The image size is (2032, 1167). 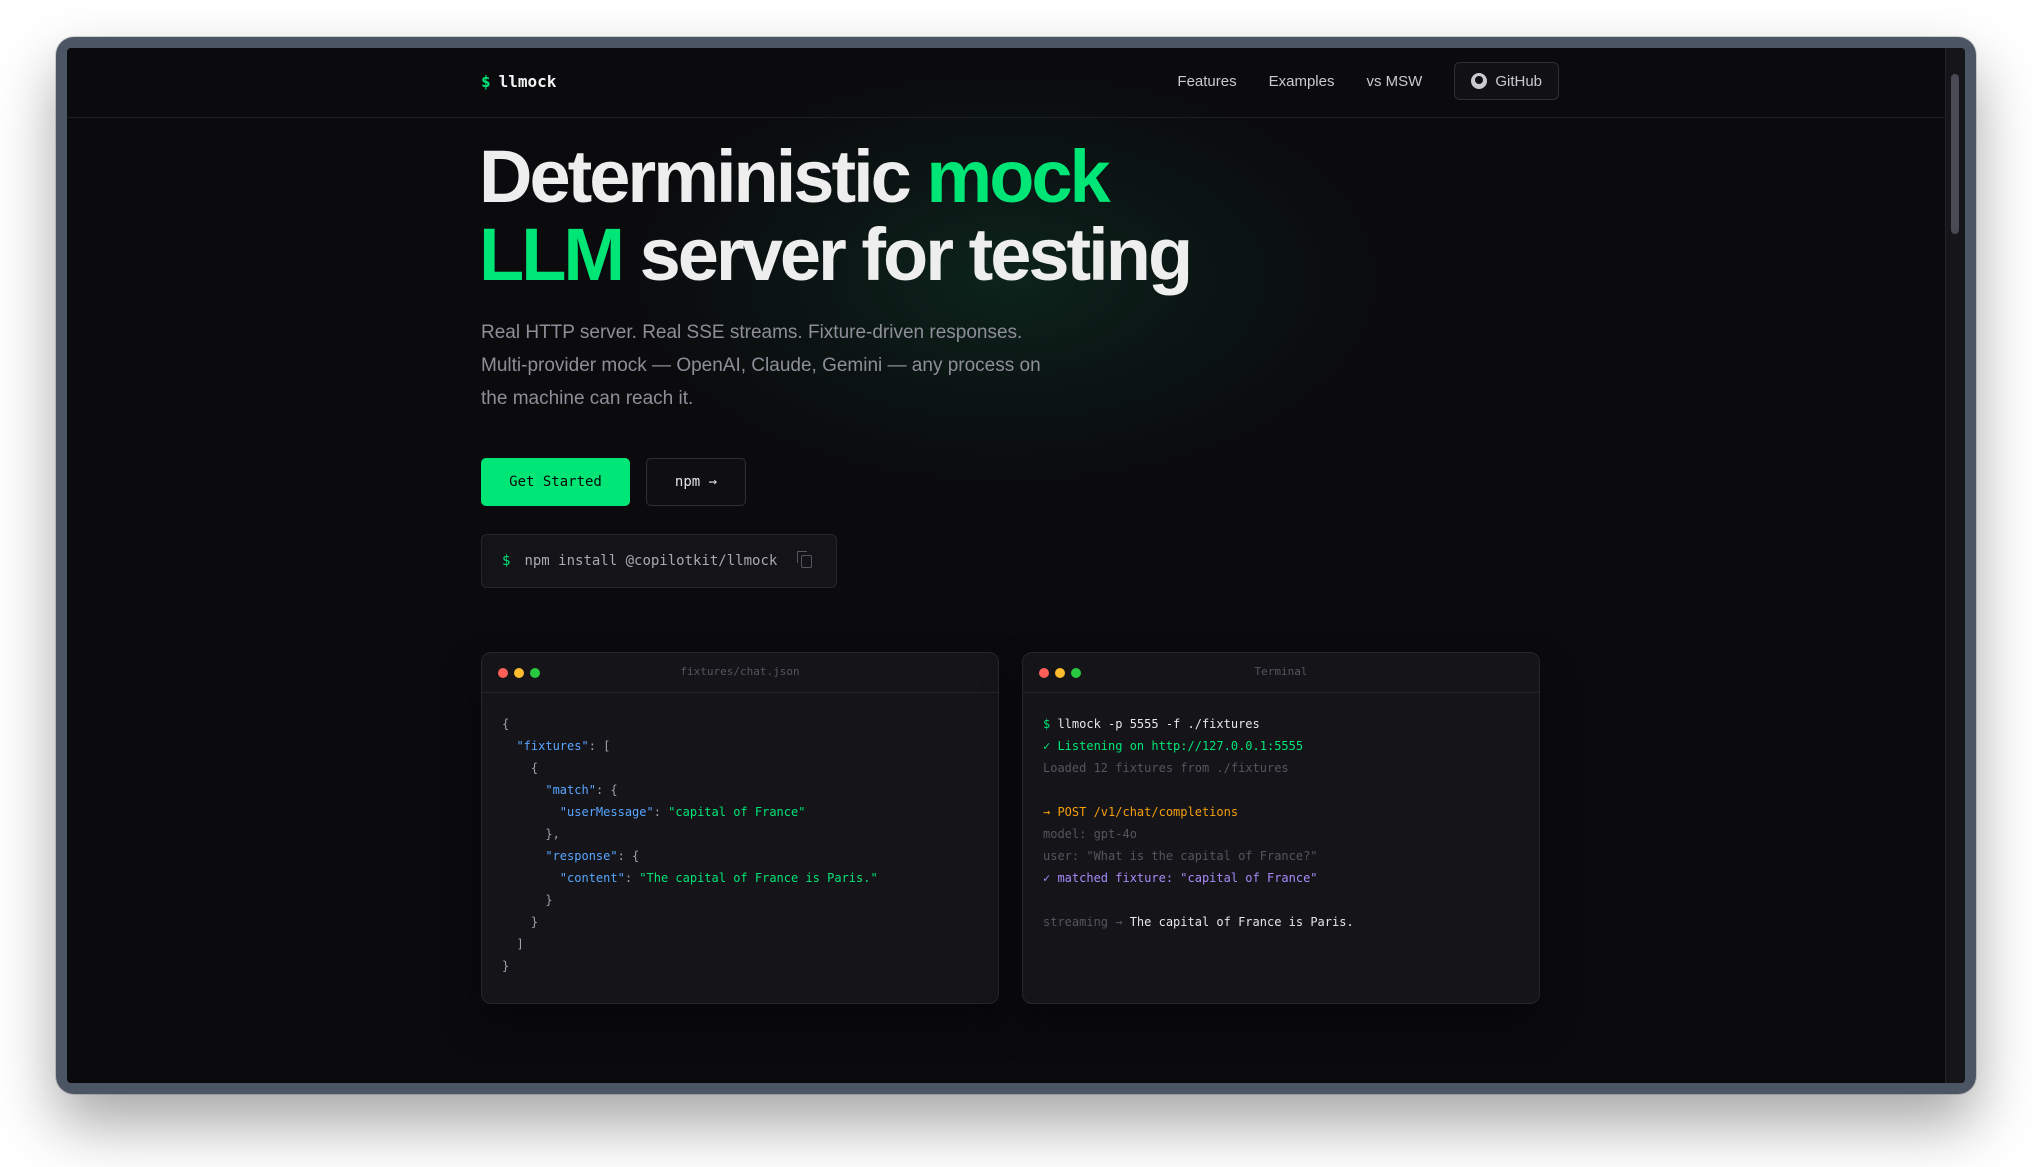 I want to click on code-line-token: "capital of France", so click(x=737, y=812).